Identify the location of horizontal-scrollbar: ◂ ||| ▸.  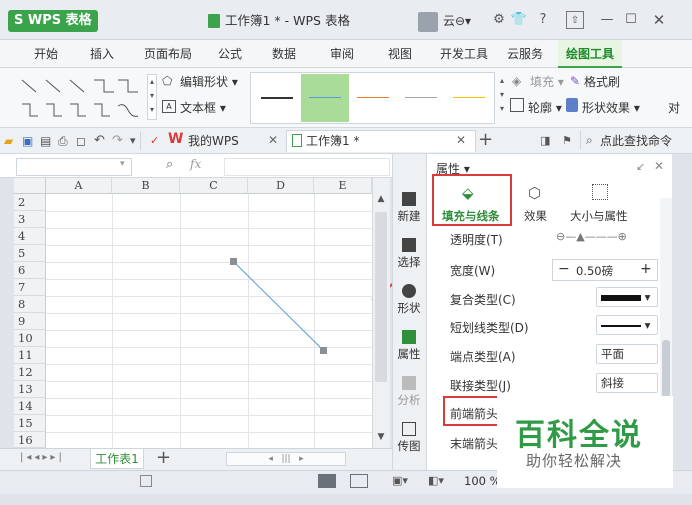
(286, 459).